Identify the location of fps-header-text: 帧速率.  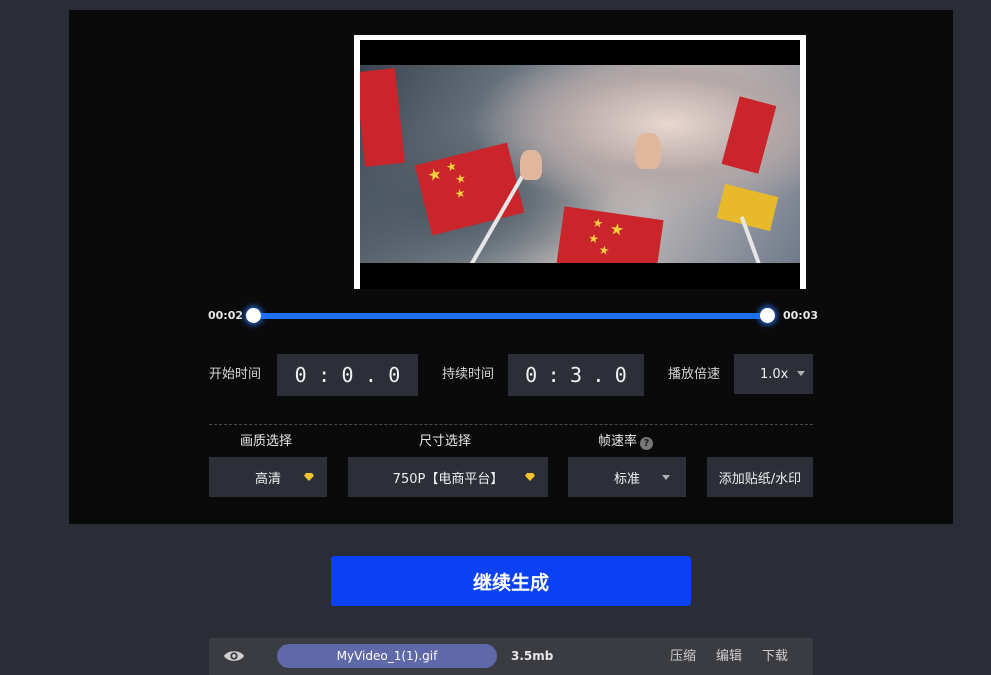
(618, 441).